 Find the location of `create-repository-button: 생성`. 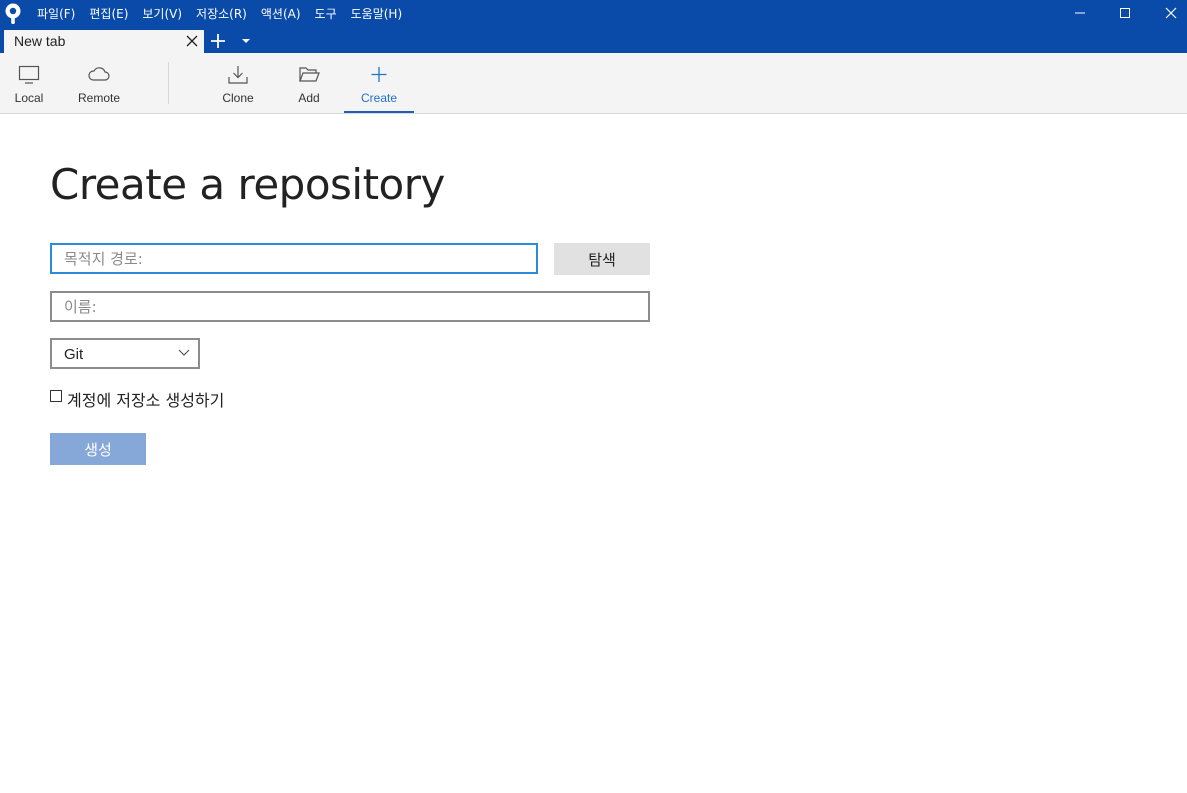

create-repository-button: 생성 is located at coordinates (98, 449).